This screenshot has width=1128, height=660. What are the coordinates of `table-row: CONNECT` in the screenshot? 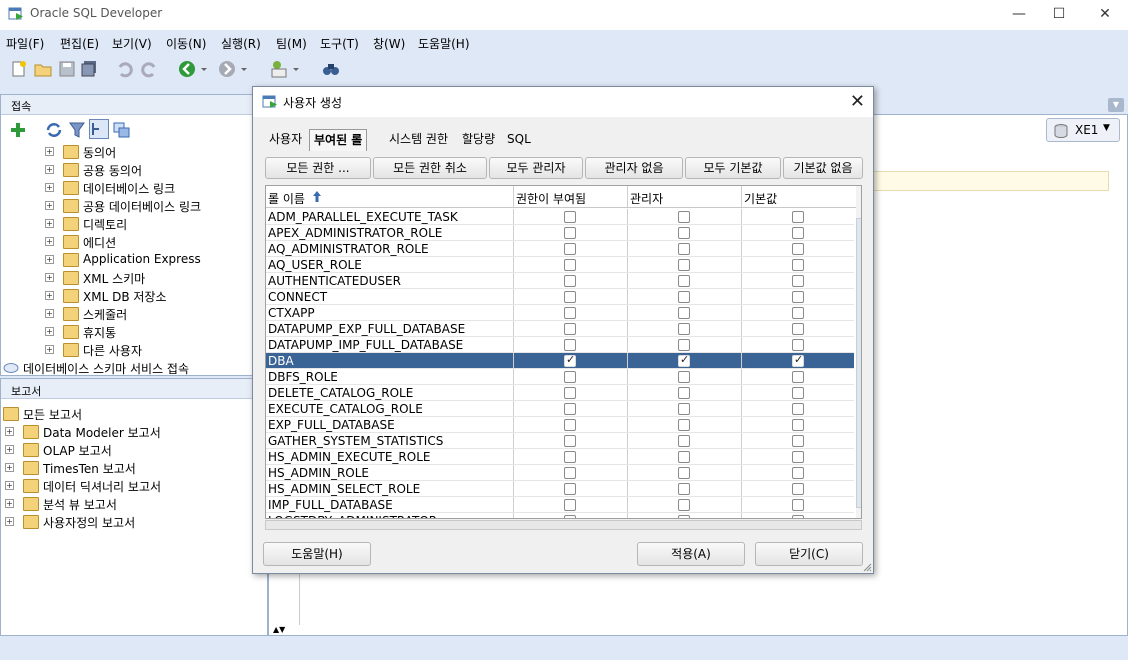 It's located at (560, 297).